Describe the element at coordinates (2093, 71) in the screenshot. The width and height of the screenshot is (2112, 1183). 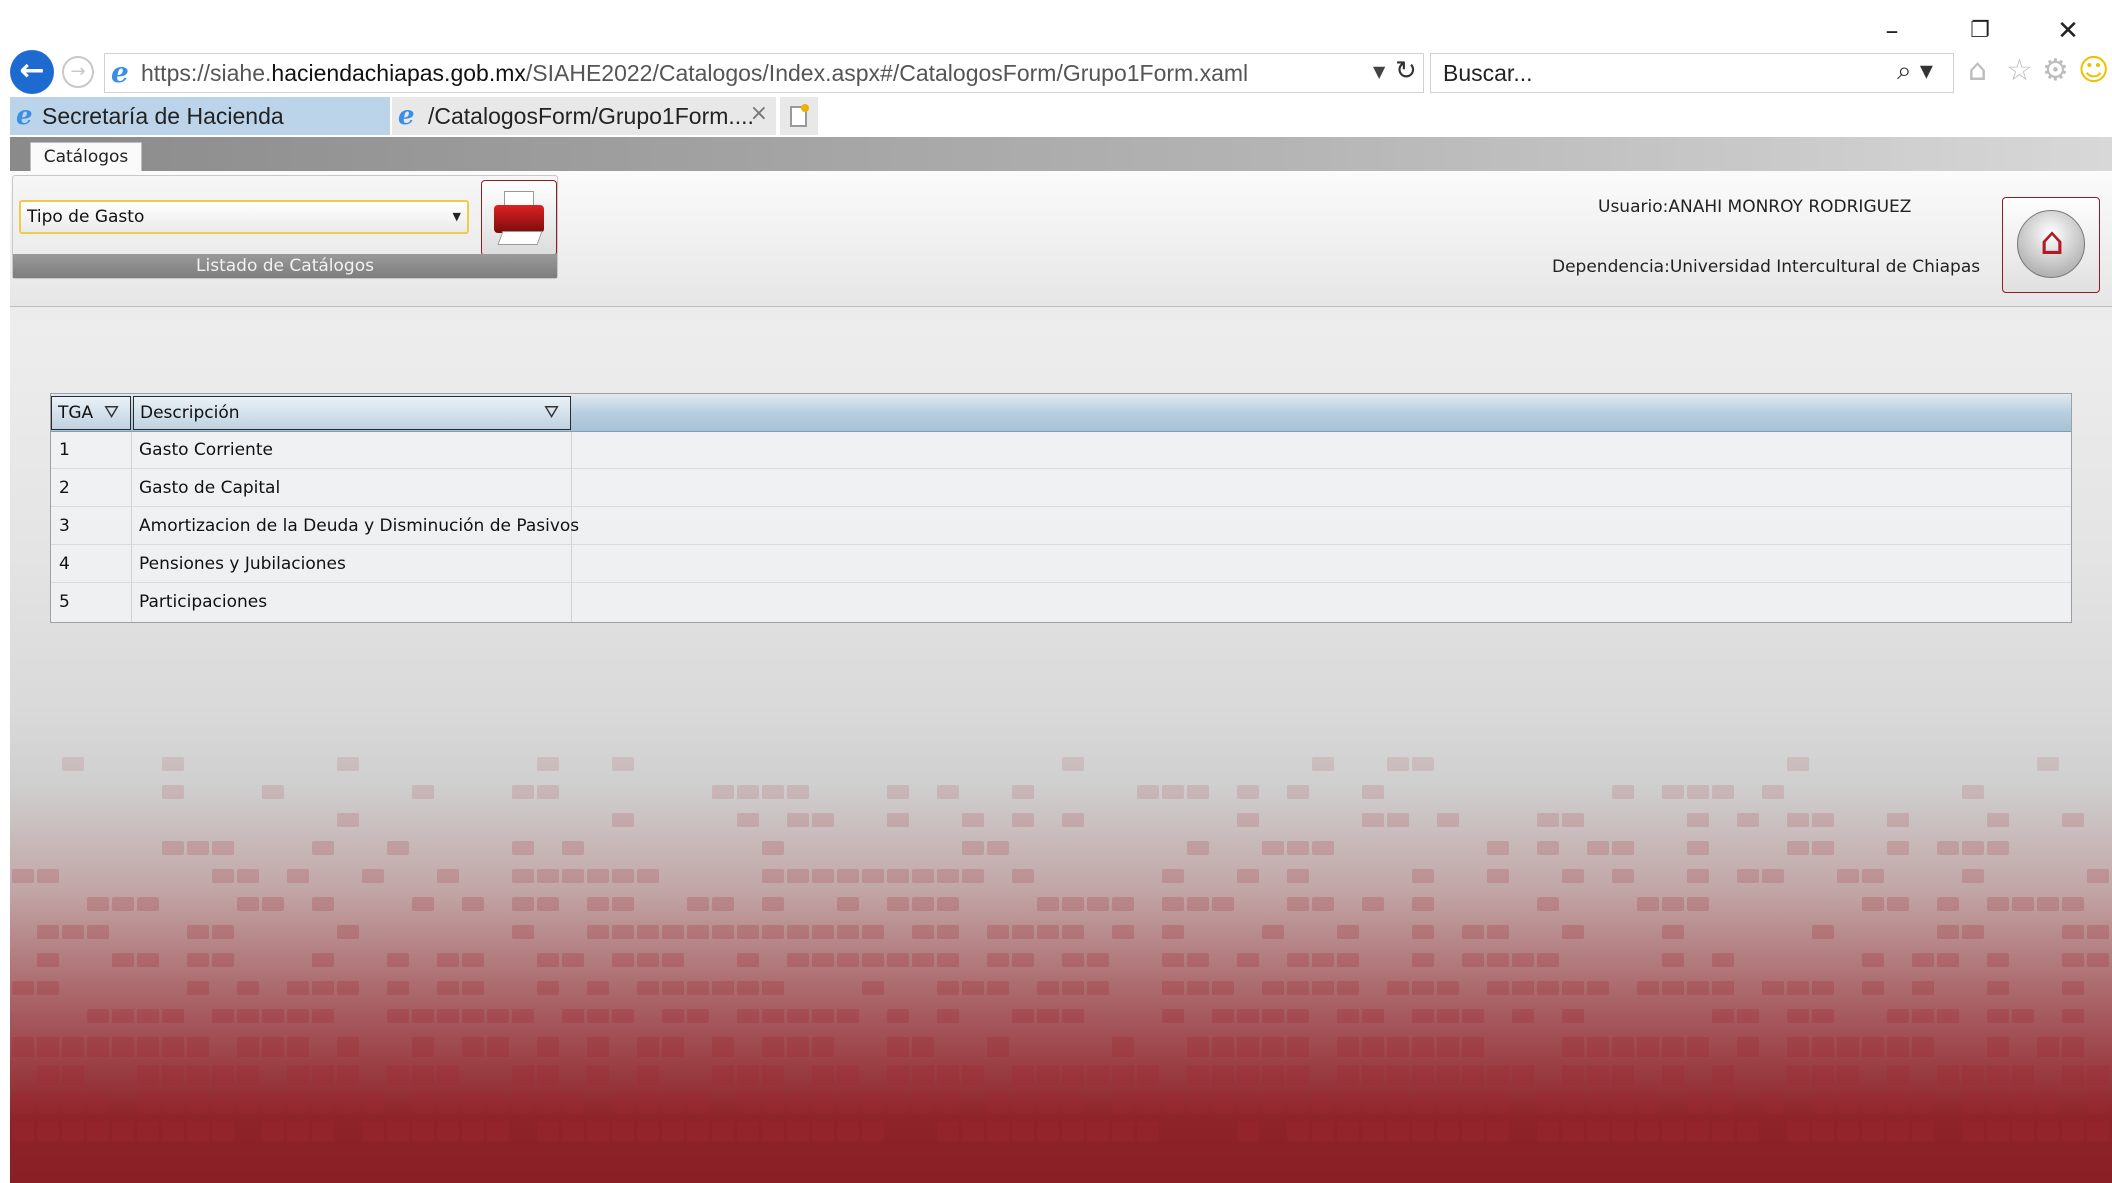
I see `smiley-icon: ☺` at that location.